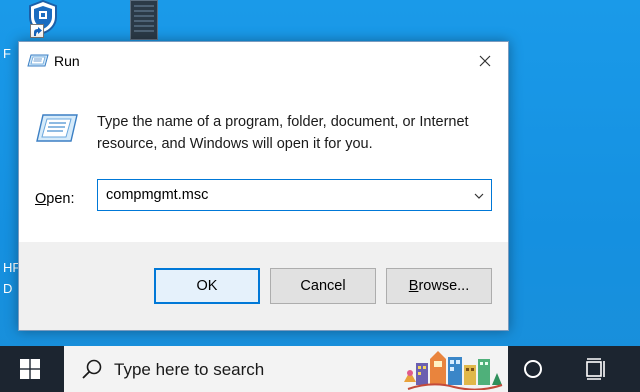 This screenshot has height=392, width=640. I want to click on search-highlight-illustration-icon, so click(453, 370).